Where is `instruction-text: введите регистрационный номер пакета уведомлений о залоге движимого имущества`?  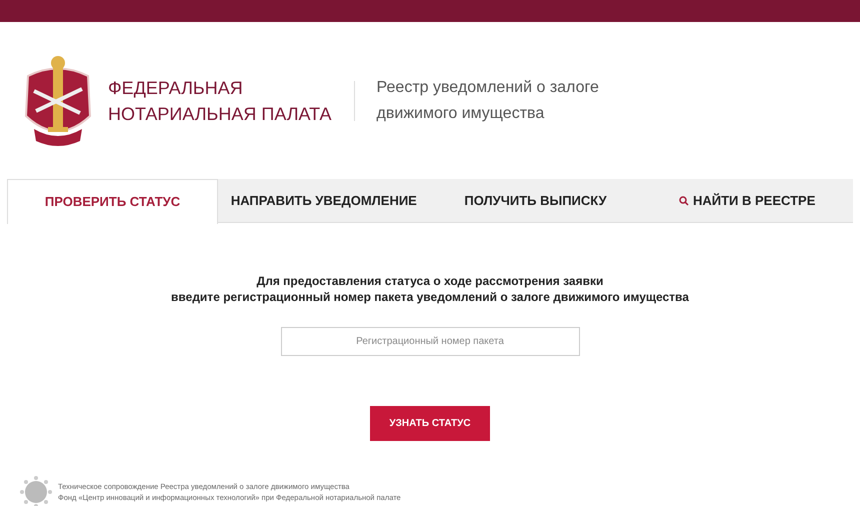 instruction-text: введите регистрационный номер пакета уведомлений о залоге движимого имущества is located at coordinates (430, 297).